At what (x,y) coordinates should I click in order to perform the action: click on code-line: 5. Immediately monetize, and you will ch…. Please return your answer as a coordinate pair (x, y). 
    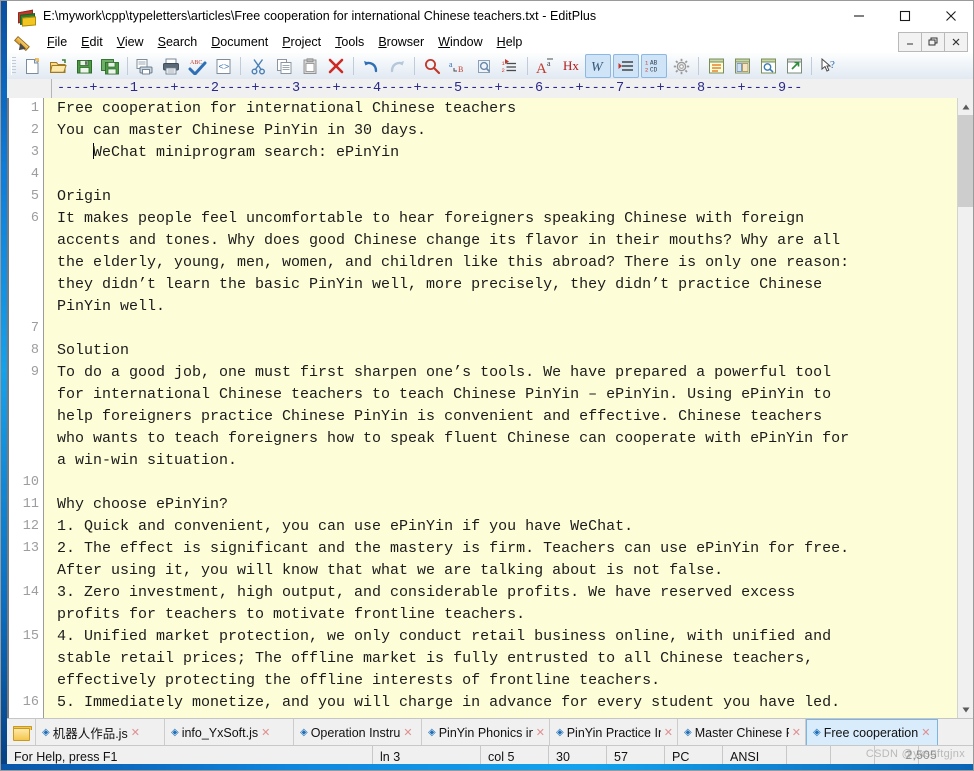
    Looking at the image, I should click on (515, 703).